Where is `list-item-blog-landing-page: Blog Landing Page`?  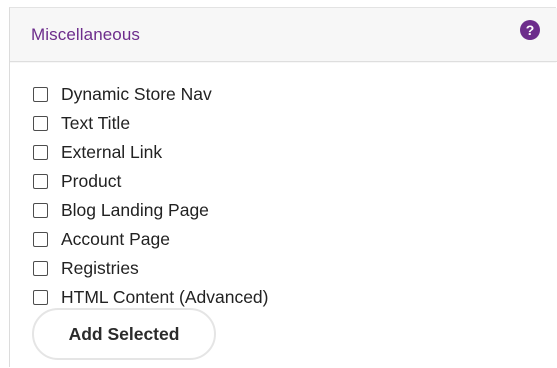 list-item-blog-landing-page: Blog Landing Page is located at coordinates (151, 210).